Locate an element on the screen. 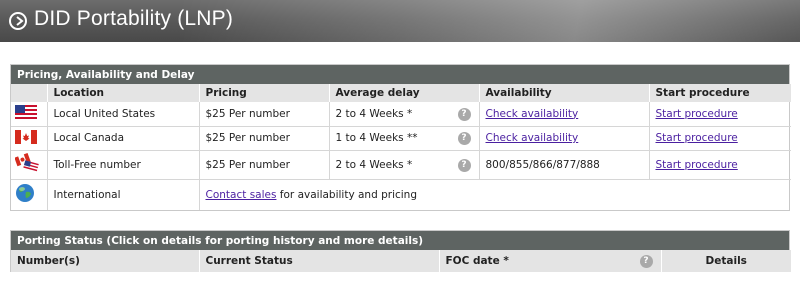  col-numbers: Number(s) is located at coordinates (105, 261).